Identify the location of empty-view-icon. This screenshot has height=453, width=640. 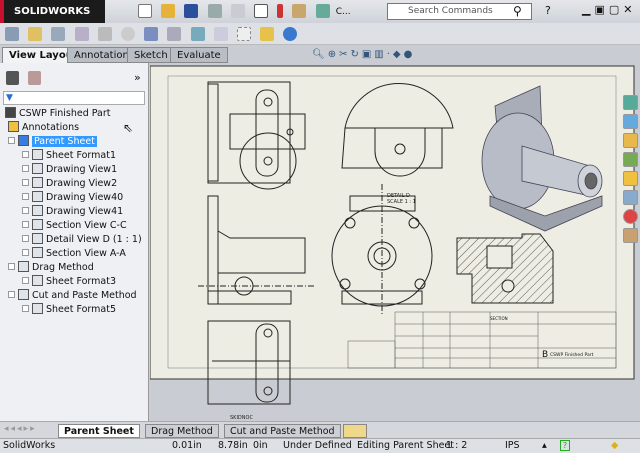
(267, 34).